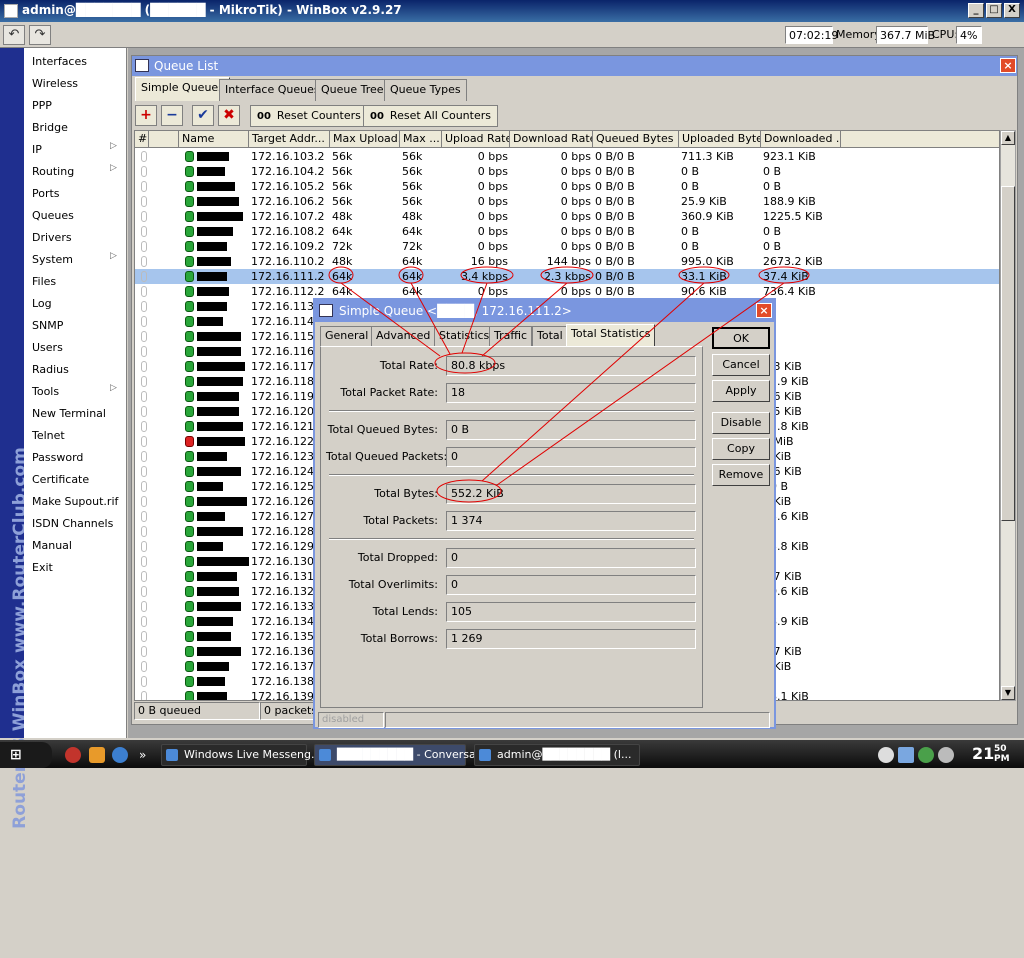 Image resolution: width=1024 pixels, height=958 pixels. I want to click on menu-item-isdn-channels: ISDN Channels, so click(72, 524).